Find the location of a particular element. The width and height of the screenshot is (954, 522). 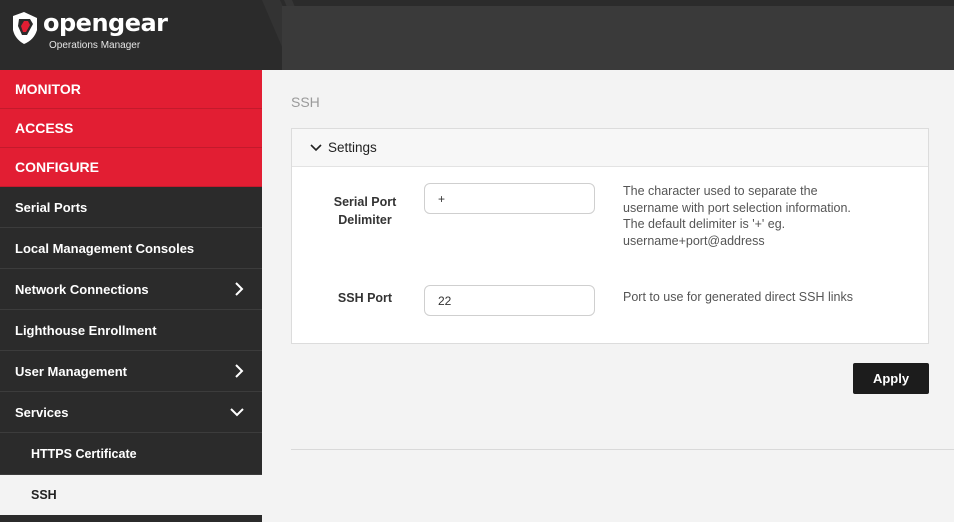

sidebar-subitem-ssh: SSH is located at coordinates (131, 495).